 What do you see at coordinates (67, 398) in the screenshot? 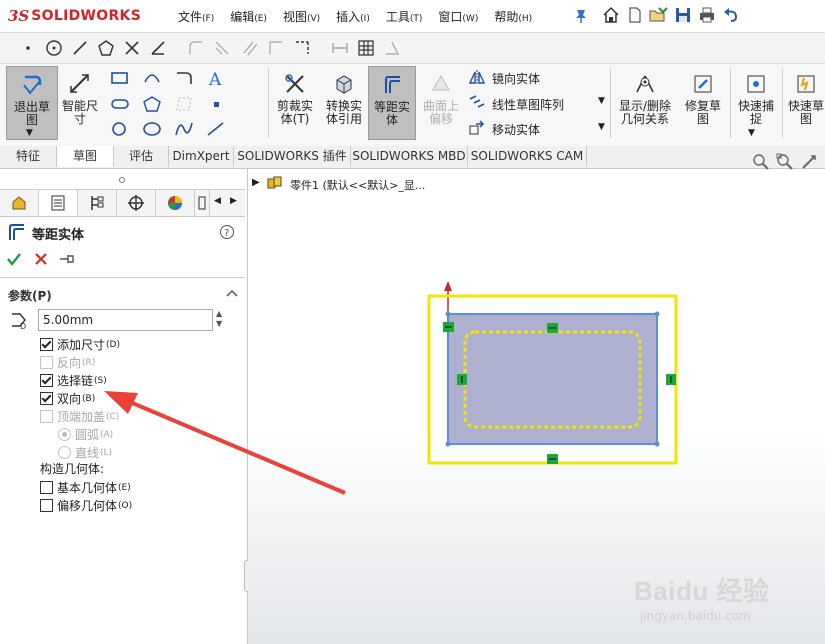
I see `bidirectional-checkbox: 双向 (B)` at bounding box center [67, 398].